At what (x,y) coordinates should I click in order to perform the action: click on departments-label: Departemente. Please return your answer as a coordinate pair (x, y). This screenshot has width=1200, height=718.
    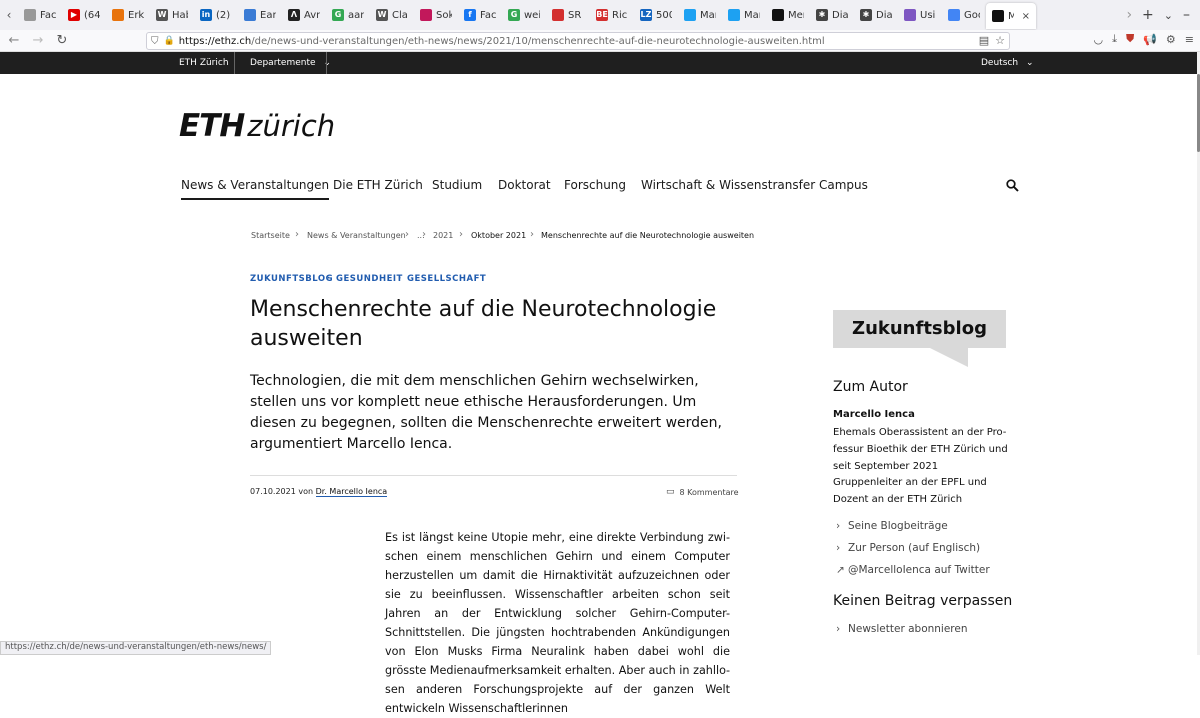
    Looking at the image, I should click on (283, 63).